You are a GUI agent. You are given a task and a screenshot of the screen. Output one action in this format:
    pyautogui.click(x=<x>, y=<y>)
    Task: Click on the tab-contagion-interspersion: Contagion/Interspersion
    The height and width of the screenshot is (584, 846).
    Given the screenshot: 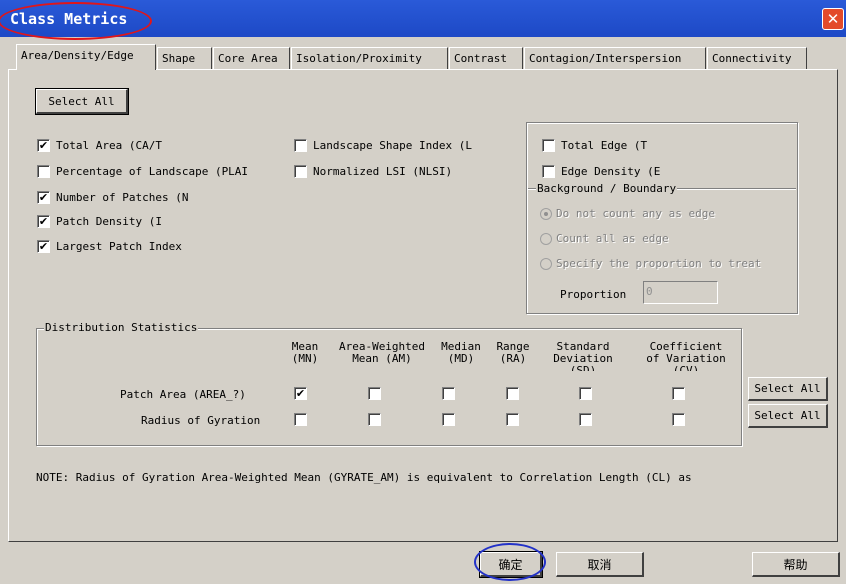 What is the action you would take?
    pyautogui.click(x=615, y=58)
    